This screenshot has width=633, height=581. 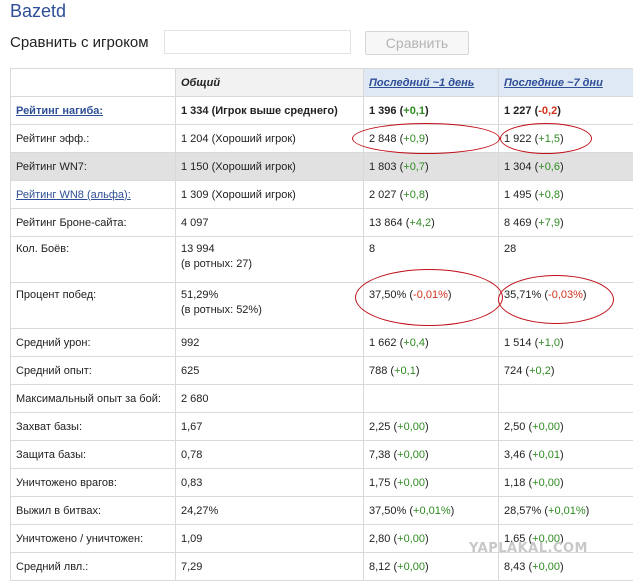 What do you see at coordinates (566, 167) in the screenshot?
I see `week-cell: 1 304 (+0,6)` at bounding box center [566, 167].